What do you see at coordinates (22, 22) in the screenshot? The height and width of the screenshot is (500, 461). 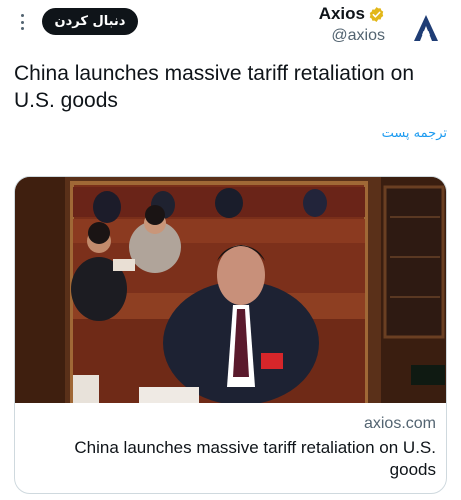 I see `more-options-icon` at bounding box center [22, 22].